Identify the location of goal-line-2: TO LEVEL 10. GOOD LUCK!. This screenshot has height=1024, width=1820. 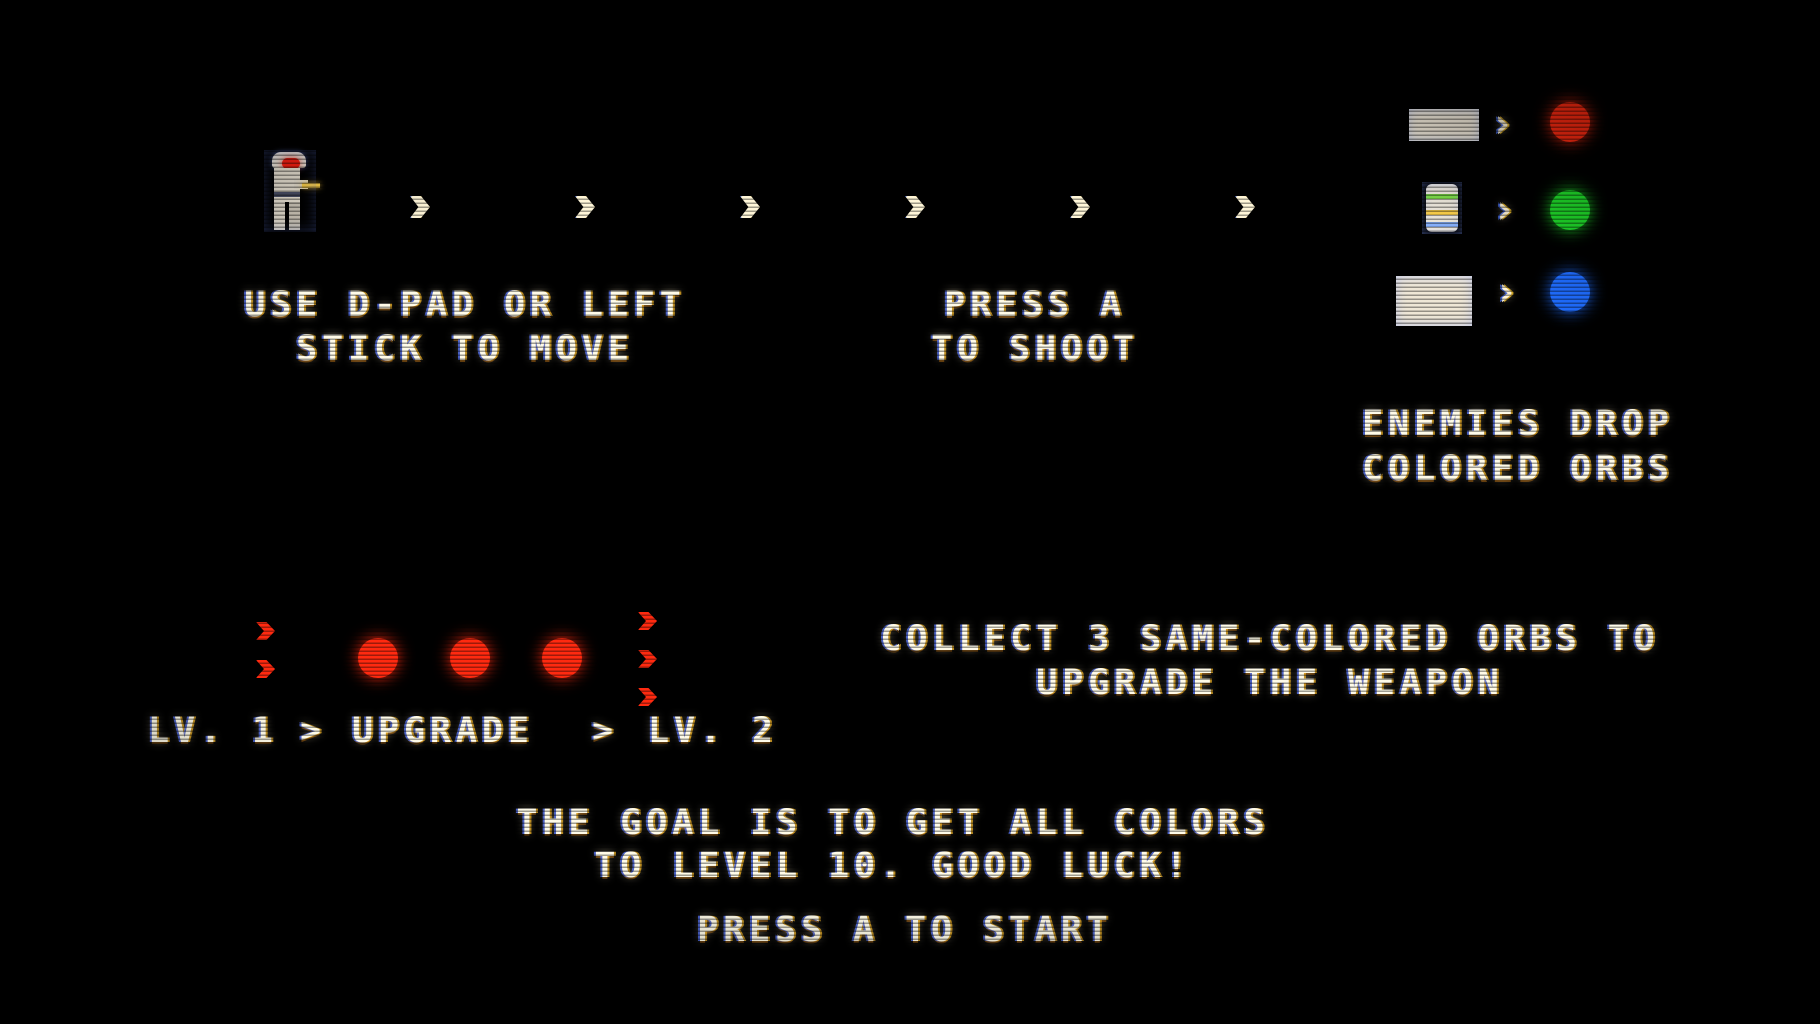
(893, 866).